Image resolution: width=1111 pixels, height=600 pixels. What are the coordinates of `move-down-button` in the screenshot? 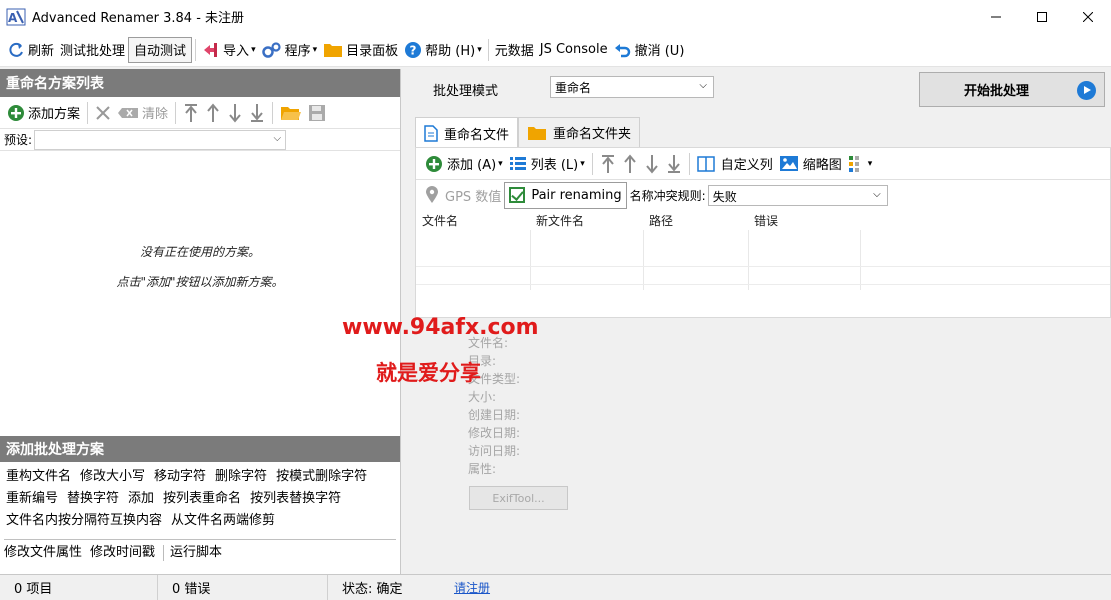 It's located at (235, 113).